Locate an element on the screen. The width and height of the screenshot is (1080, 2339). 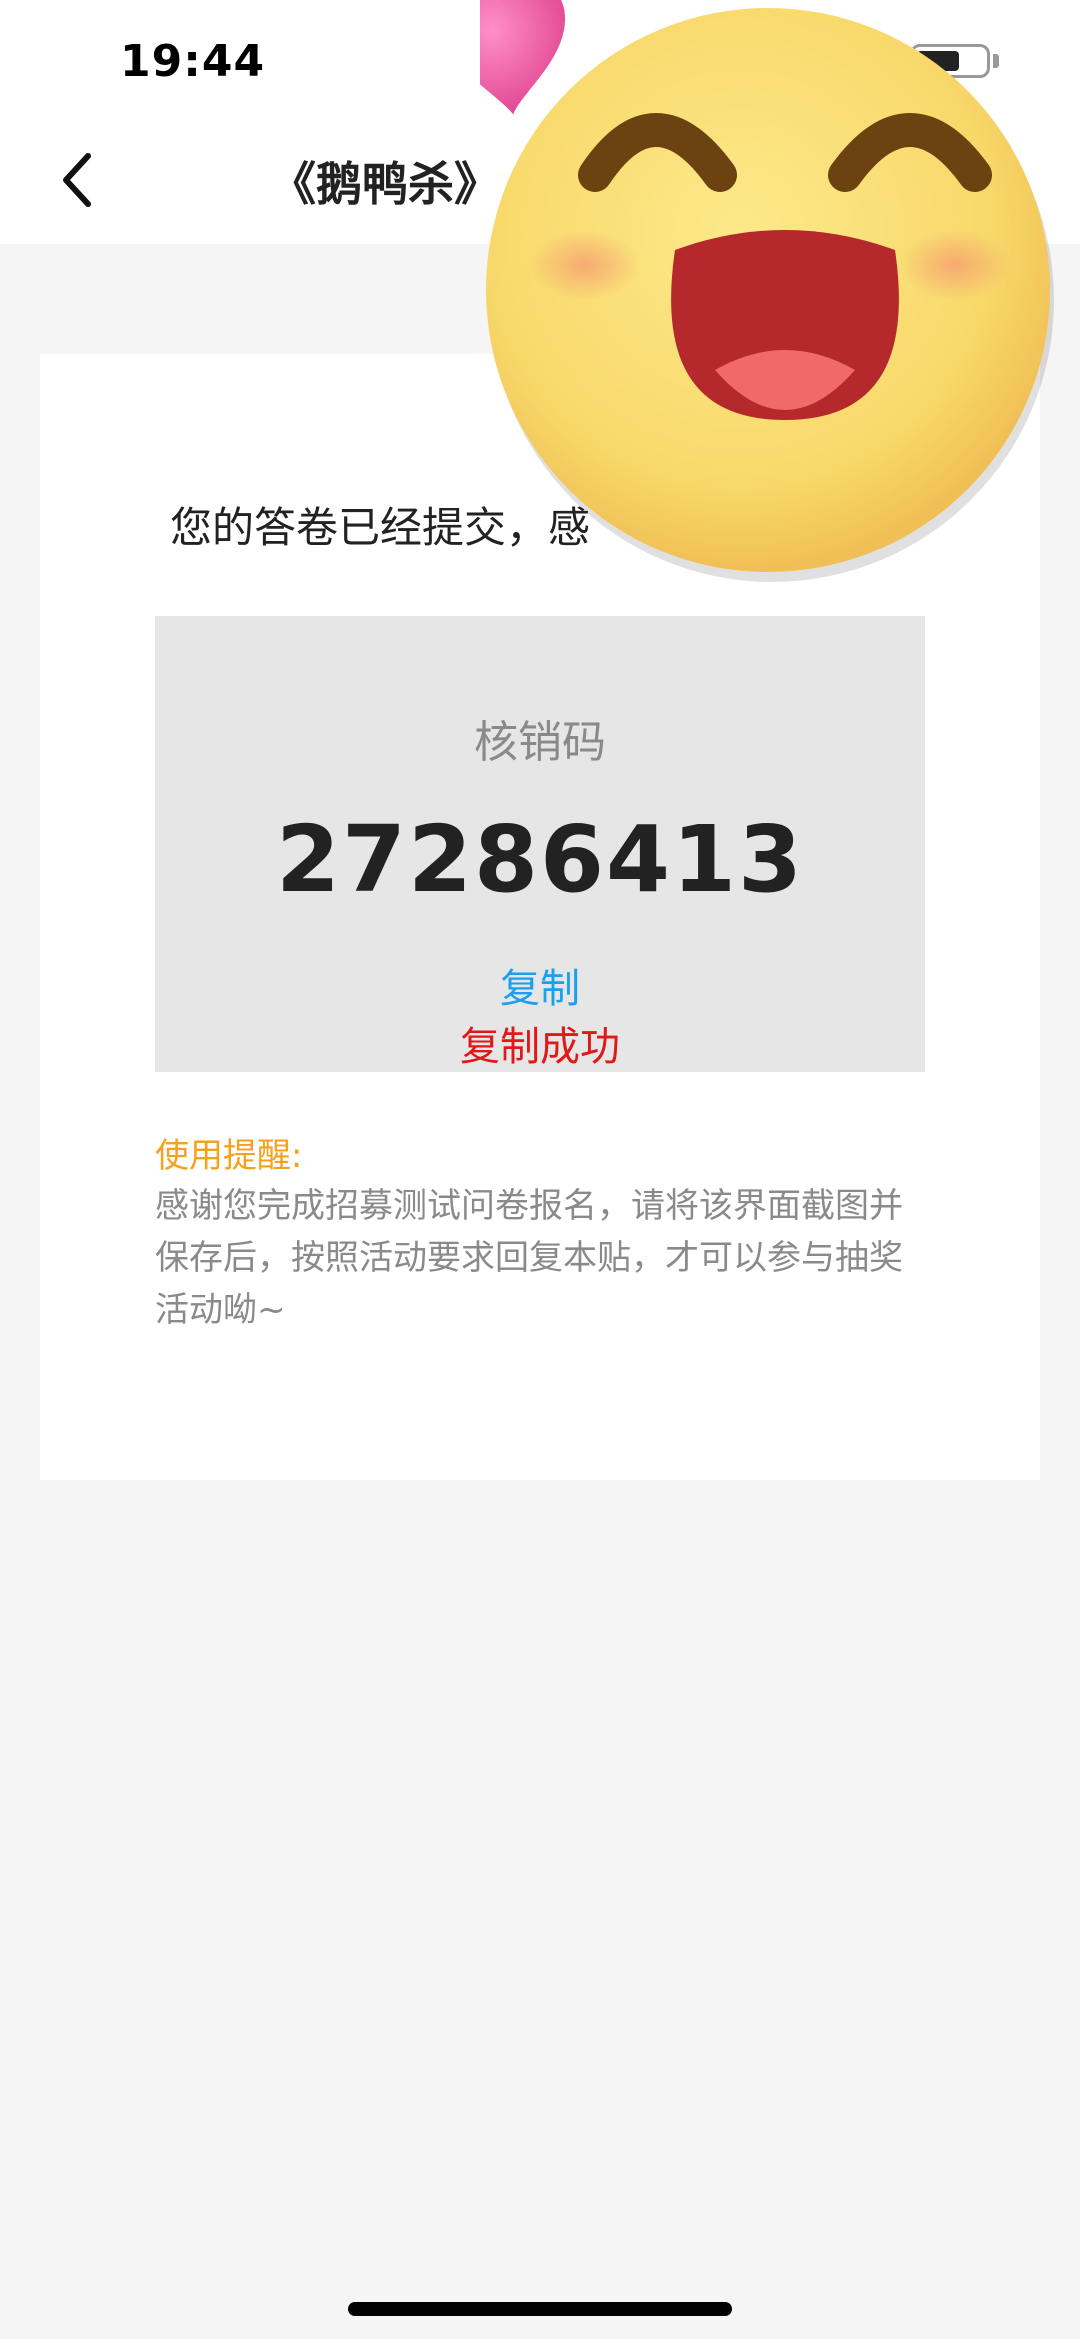
battery-tip is located at coordinates (996, 61).